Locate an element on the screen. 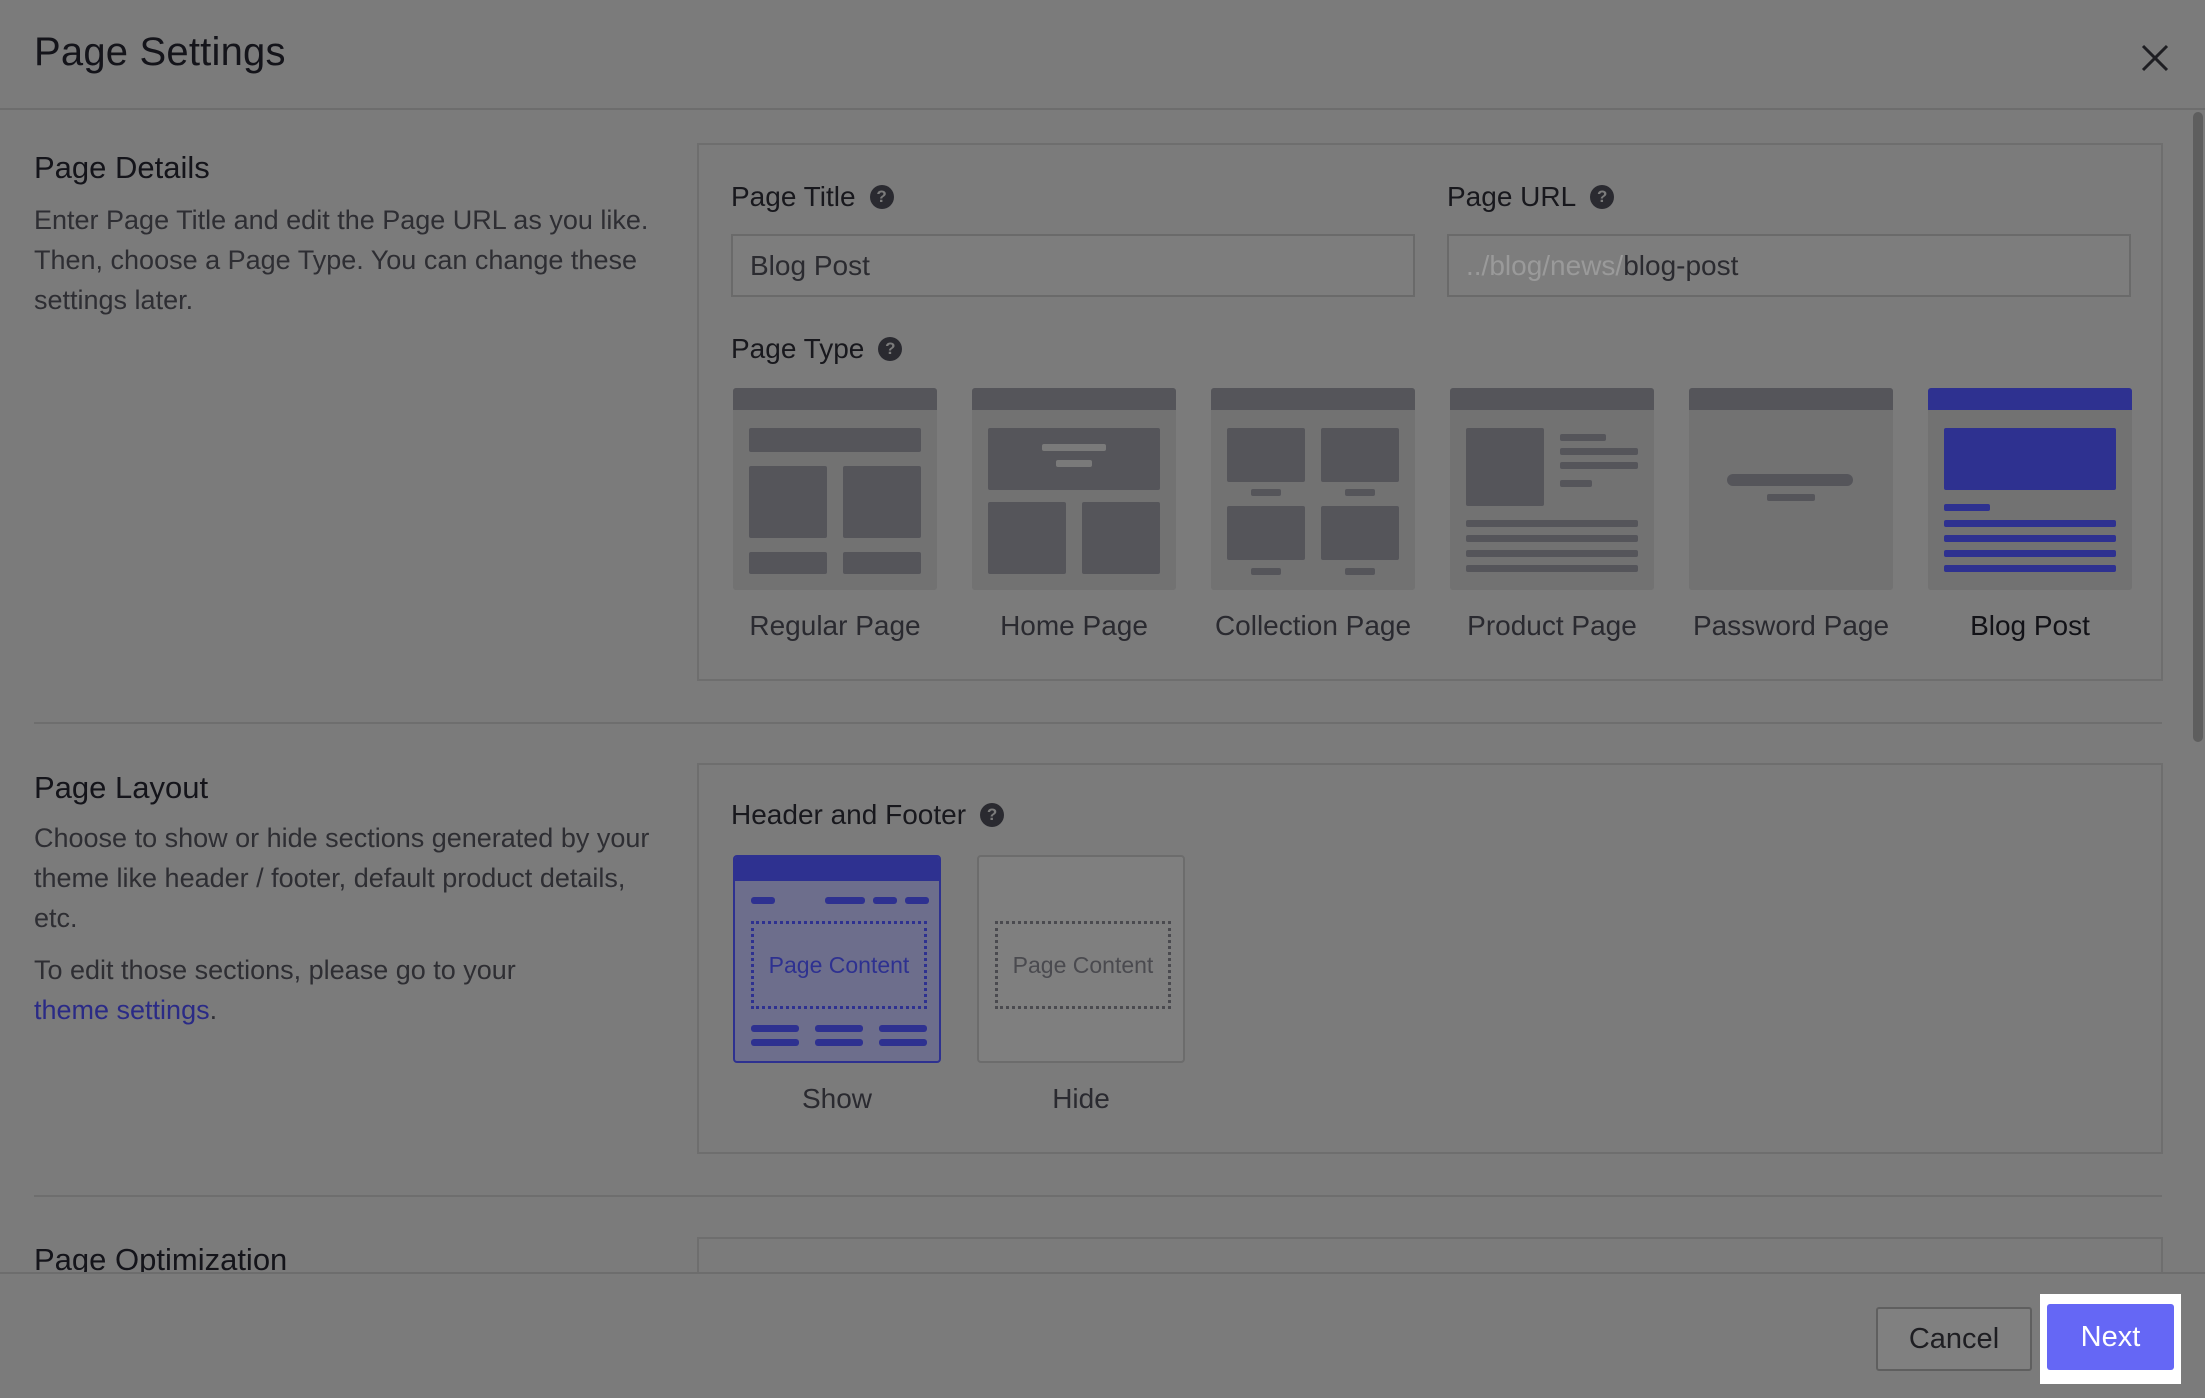 The height and width of the screenshot is (1398, 2205). page-type-label: Page Type ? is located at coordinates (817, 349).